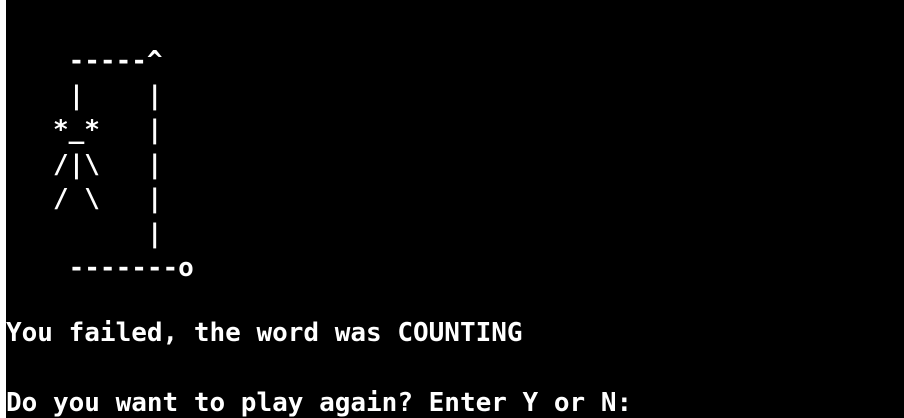  Describe the element at coordinates (84, 61) in the screenshot. I see `gallows-line-top: -----^` at that location.